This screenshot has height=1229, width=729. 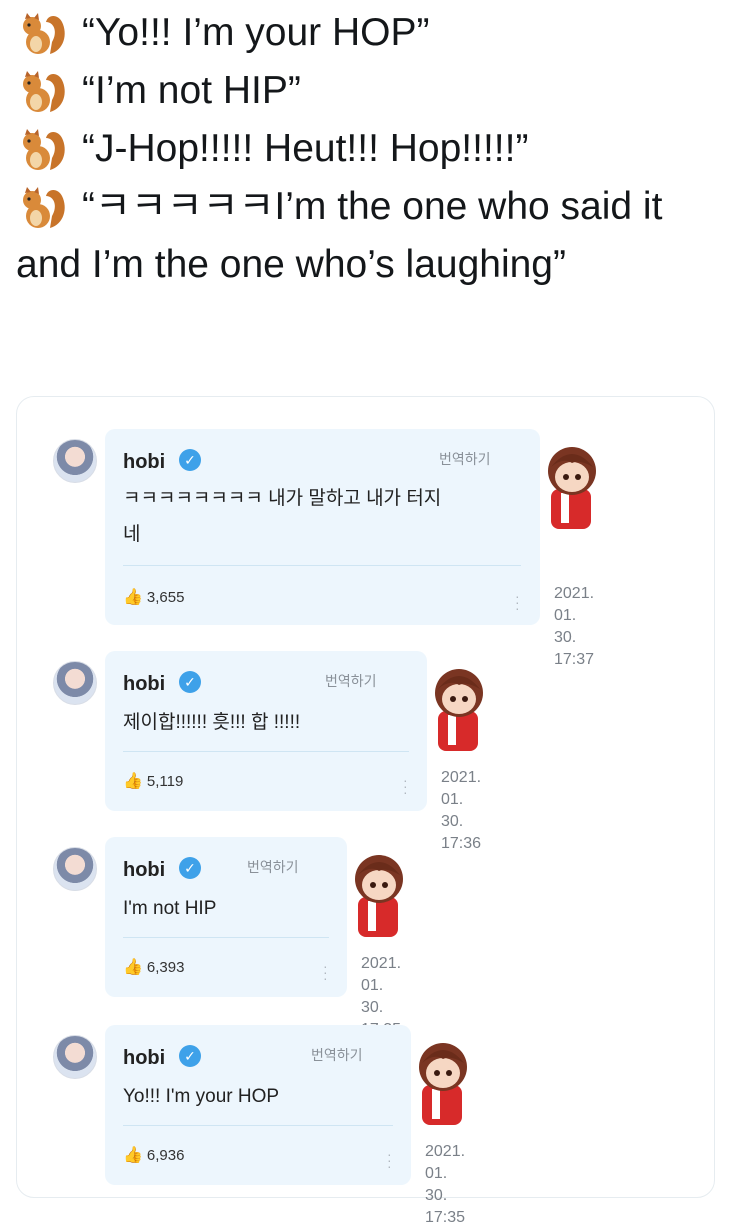 What do you see at coordinates (212, 722) in the screenshot?
I see `comment-text-line: 제이합!!!!!! 흣!!! 합 !!!!!` at bounding box center [212, 722].